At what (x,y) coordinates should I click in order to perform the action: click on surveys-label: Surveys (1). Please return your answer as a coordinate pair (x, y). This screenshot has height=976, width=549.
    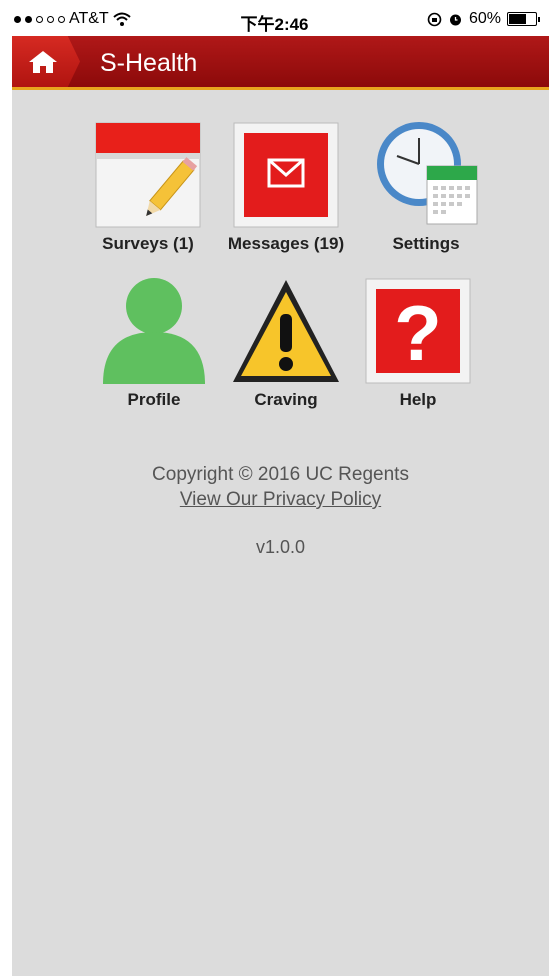
    Looking at the image, I should click on (148, 243).